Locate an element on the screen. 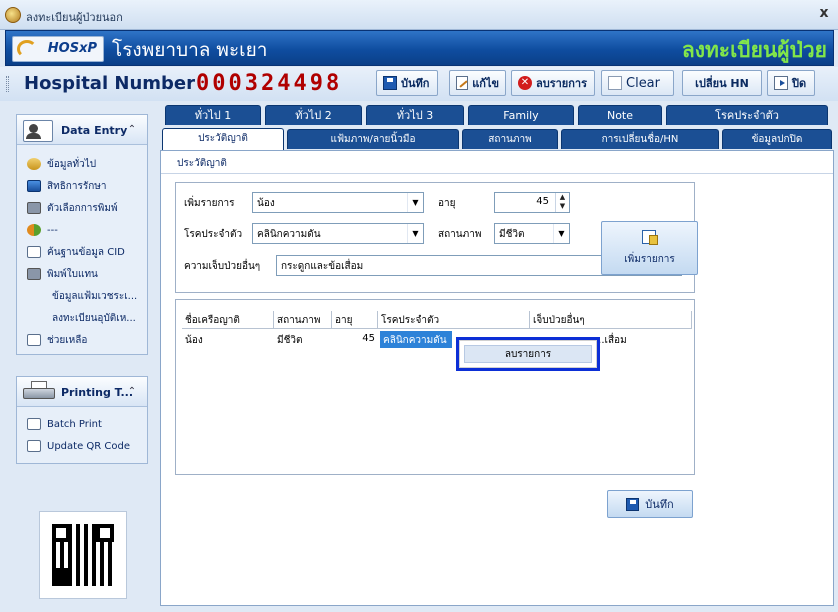 The image size is (838, 612). change-hn-button: เปลี่ยน HN is located at coordinates (722, 83).